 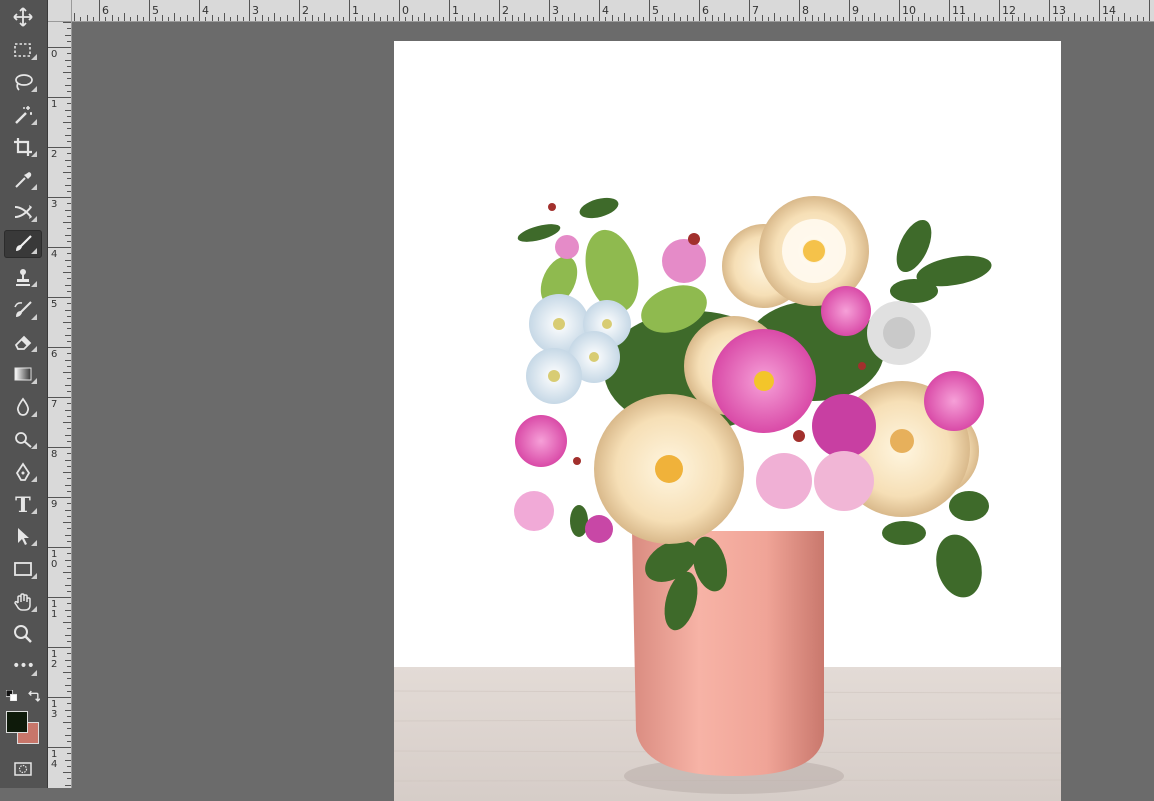 I want to click on shape-tool, so click(x=23, y=569).